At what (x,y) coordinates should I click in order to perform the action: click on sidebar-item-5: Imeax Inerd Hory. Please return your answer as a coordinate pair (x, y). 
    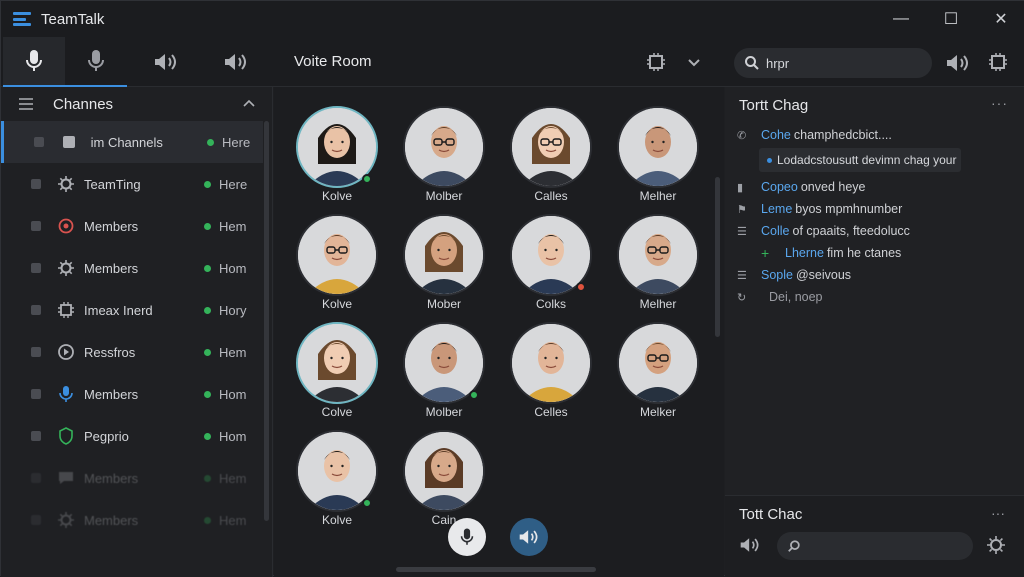
    Looking at the image, I should click on (132, 310).